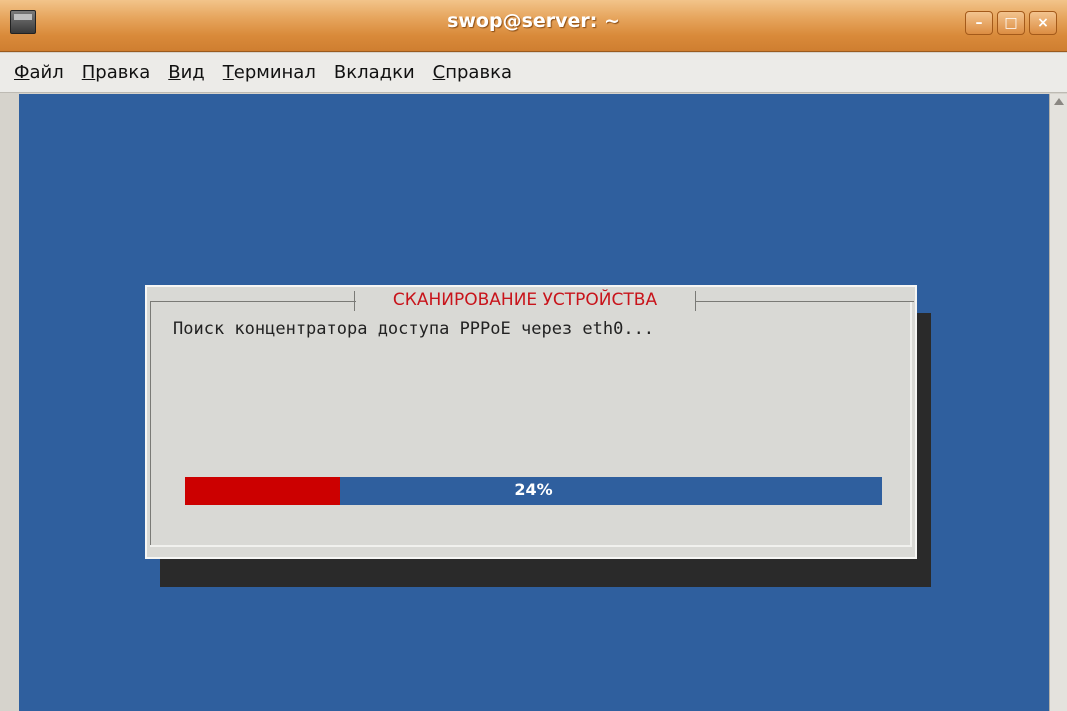 This screenshot has width=1067, height=711. I want to click on menu-edit: Правка, so click(116, 72).